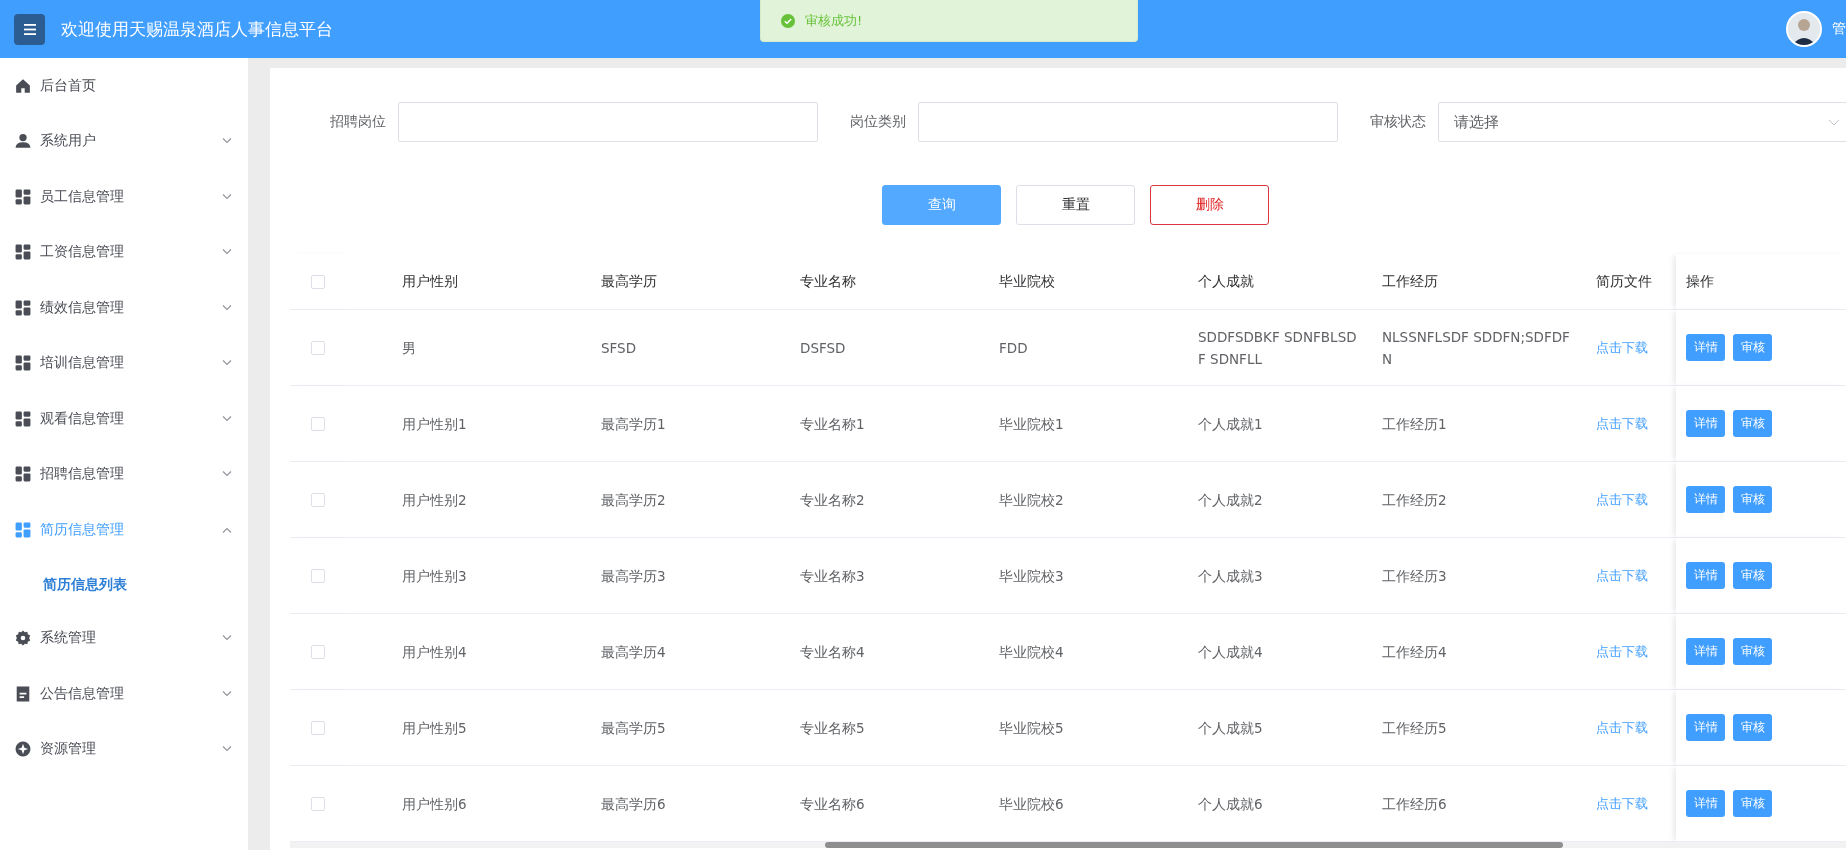  What do you see at coordinates (834, 20) in the screenshot?
I see `toast-message: 审核成功!` at bounding box center [834, 20].